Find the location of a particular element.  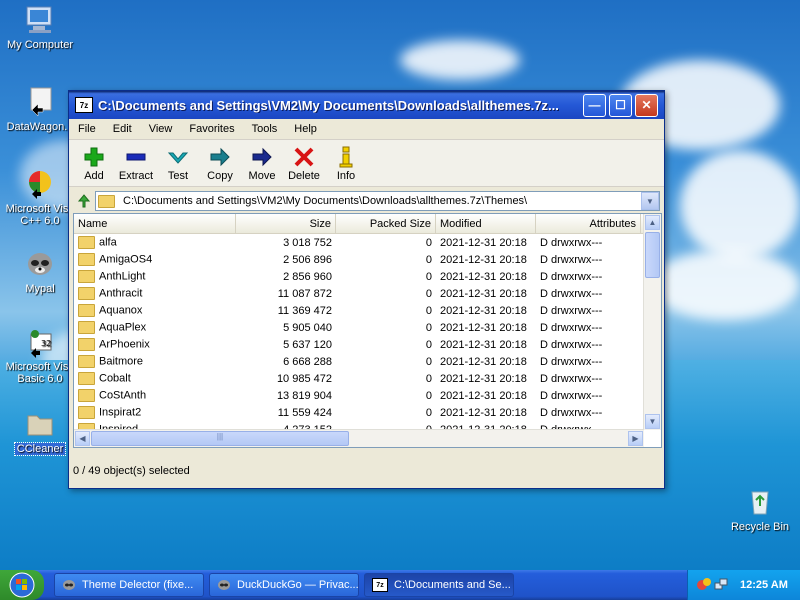

column-header-attributes: Attributes is located at coordinates (588, 223).